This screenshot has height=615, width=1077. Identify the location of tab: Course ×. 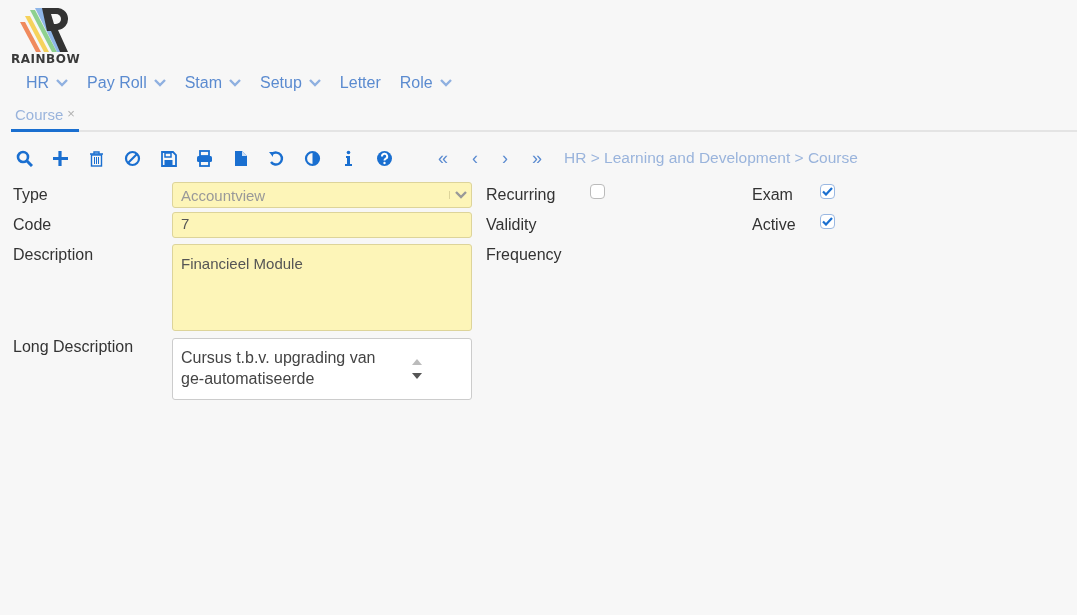
(45, 117).